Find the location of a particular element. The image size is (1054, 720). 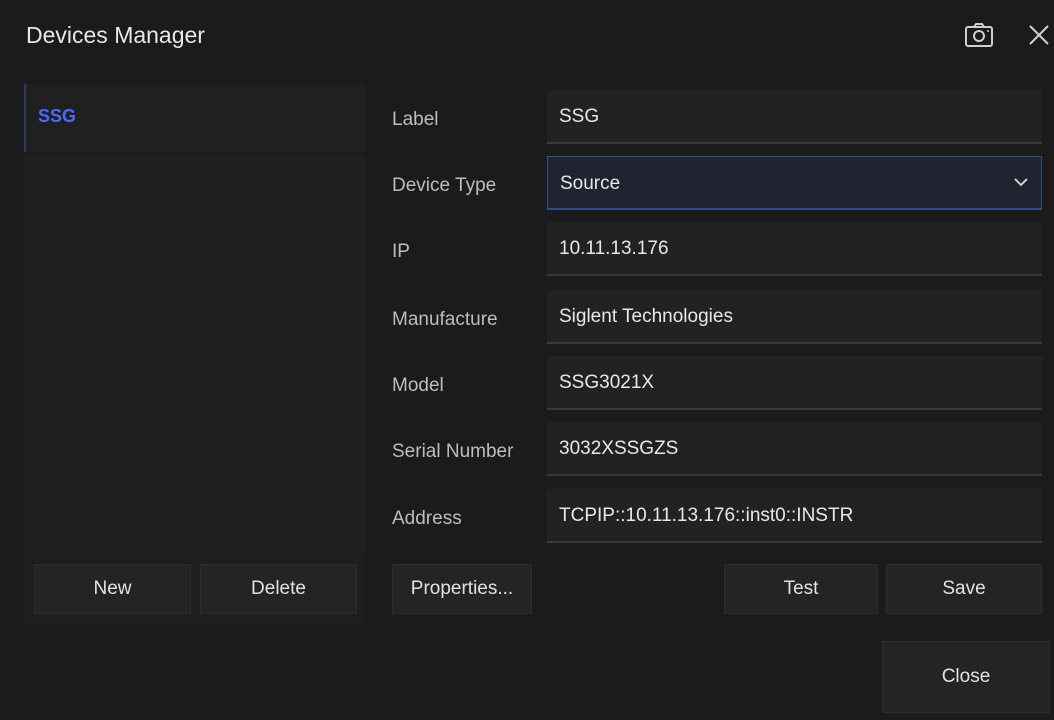

delete-button: Delete is located at coordinates (278, 589).